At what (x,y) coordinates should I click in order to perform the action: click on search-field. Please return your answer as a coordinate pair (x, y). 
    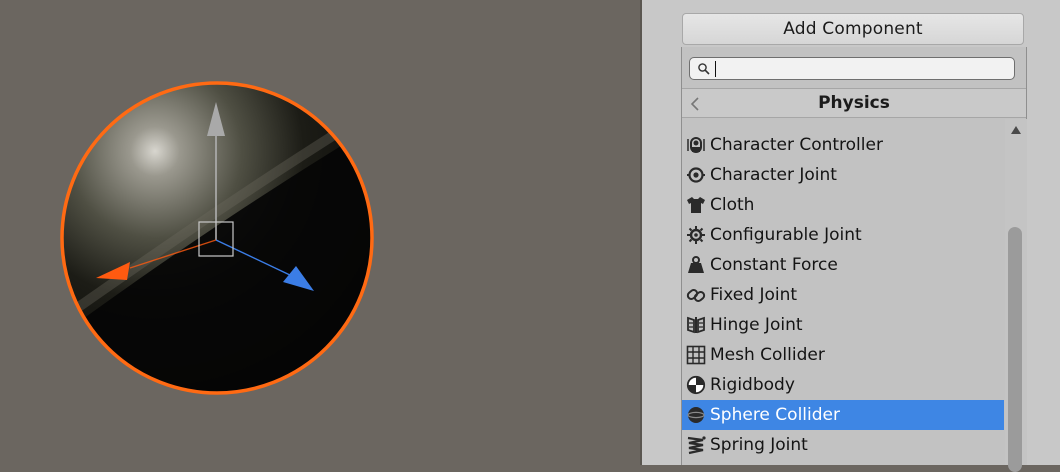
    Looking at the image, I should click on (852, 68).